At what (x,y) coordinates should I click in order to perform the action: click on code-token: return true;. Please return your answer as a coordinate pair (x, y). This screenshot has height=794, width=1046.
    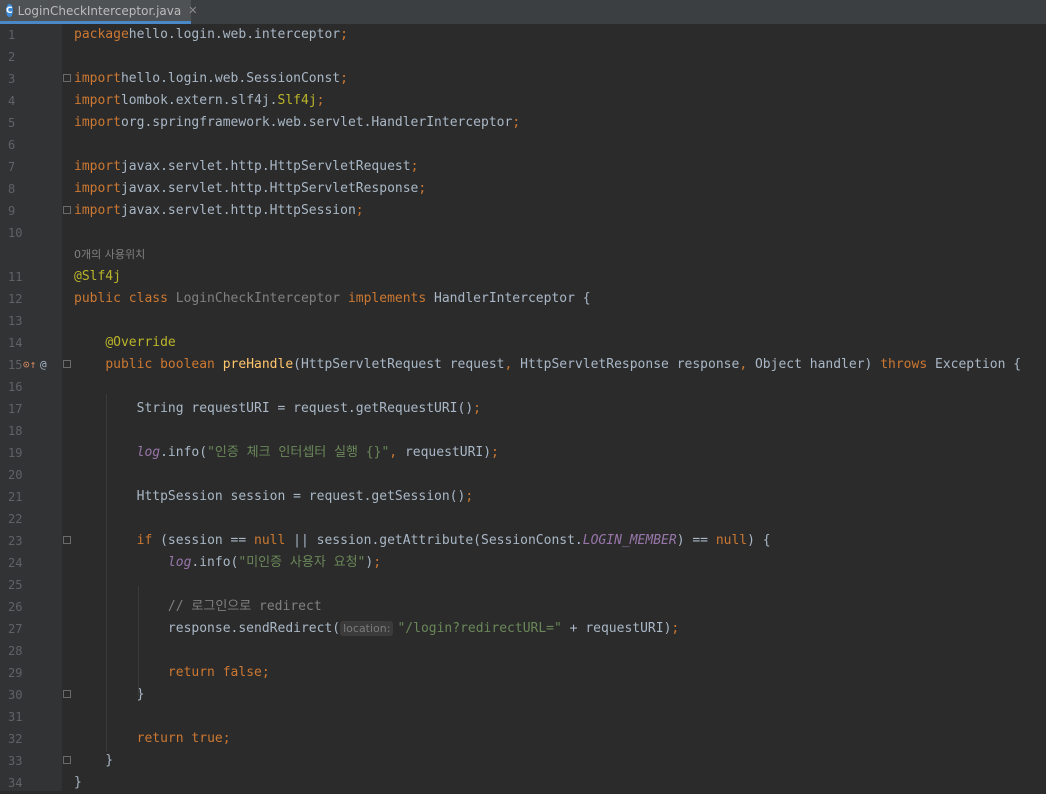
    Looking at the image, I should click on (183, 738).